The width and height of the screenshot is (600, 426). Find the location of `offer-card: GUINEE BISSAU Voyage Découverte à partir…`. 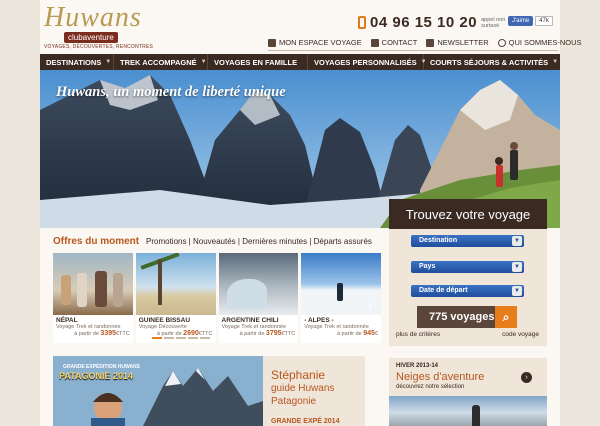

offer-card: GUINEE BISSAU Voyage Découverte à partir… is located at coordinates (175, 298).